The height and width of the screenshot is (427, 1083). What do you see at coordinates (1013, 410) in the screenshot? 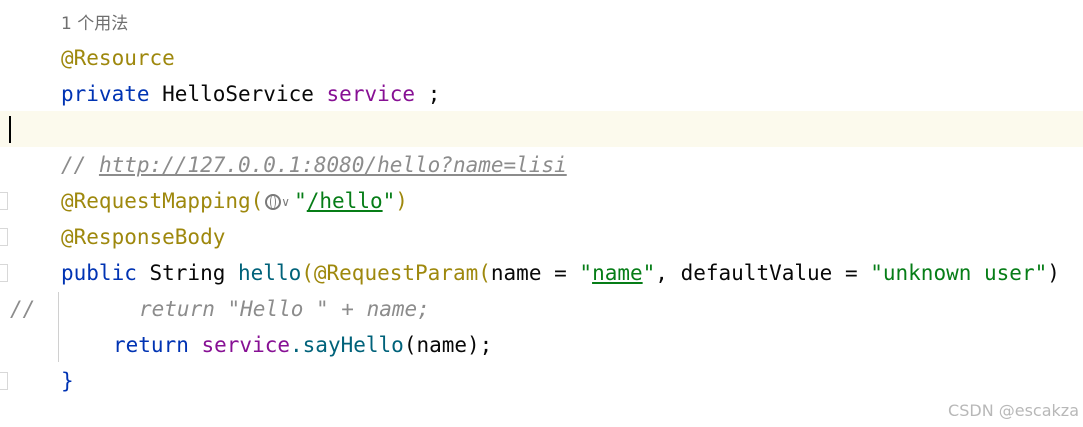
I see `watermark: CSDN @escakza` at bounding box center [1013, 410].